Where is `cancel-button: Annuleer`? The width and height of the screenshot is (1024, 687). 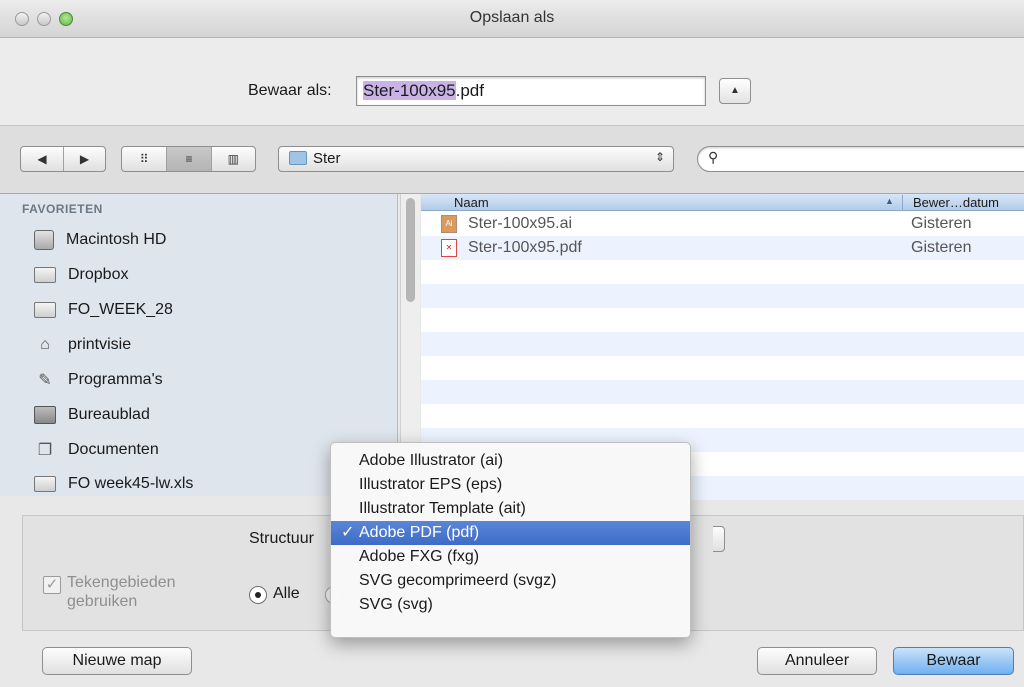 cancel-button: Annuleer is located at coordinates (817, 661).